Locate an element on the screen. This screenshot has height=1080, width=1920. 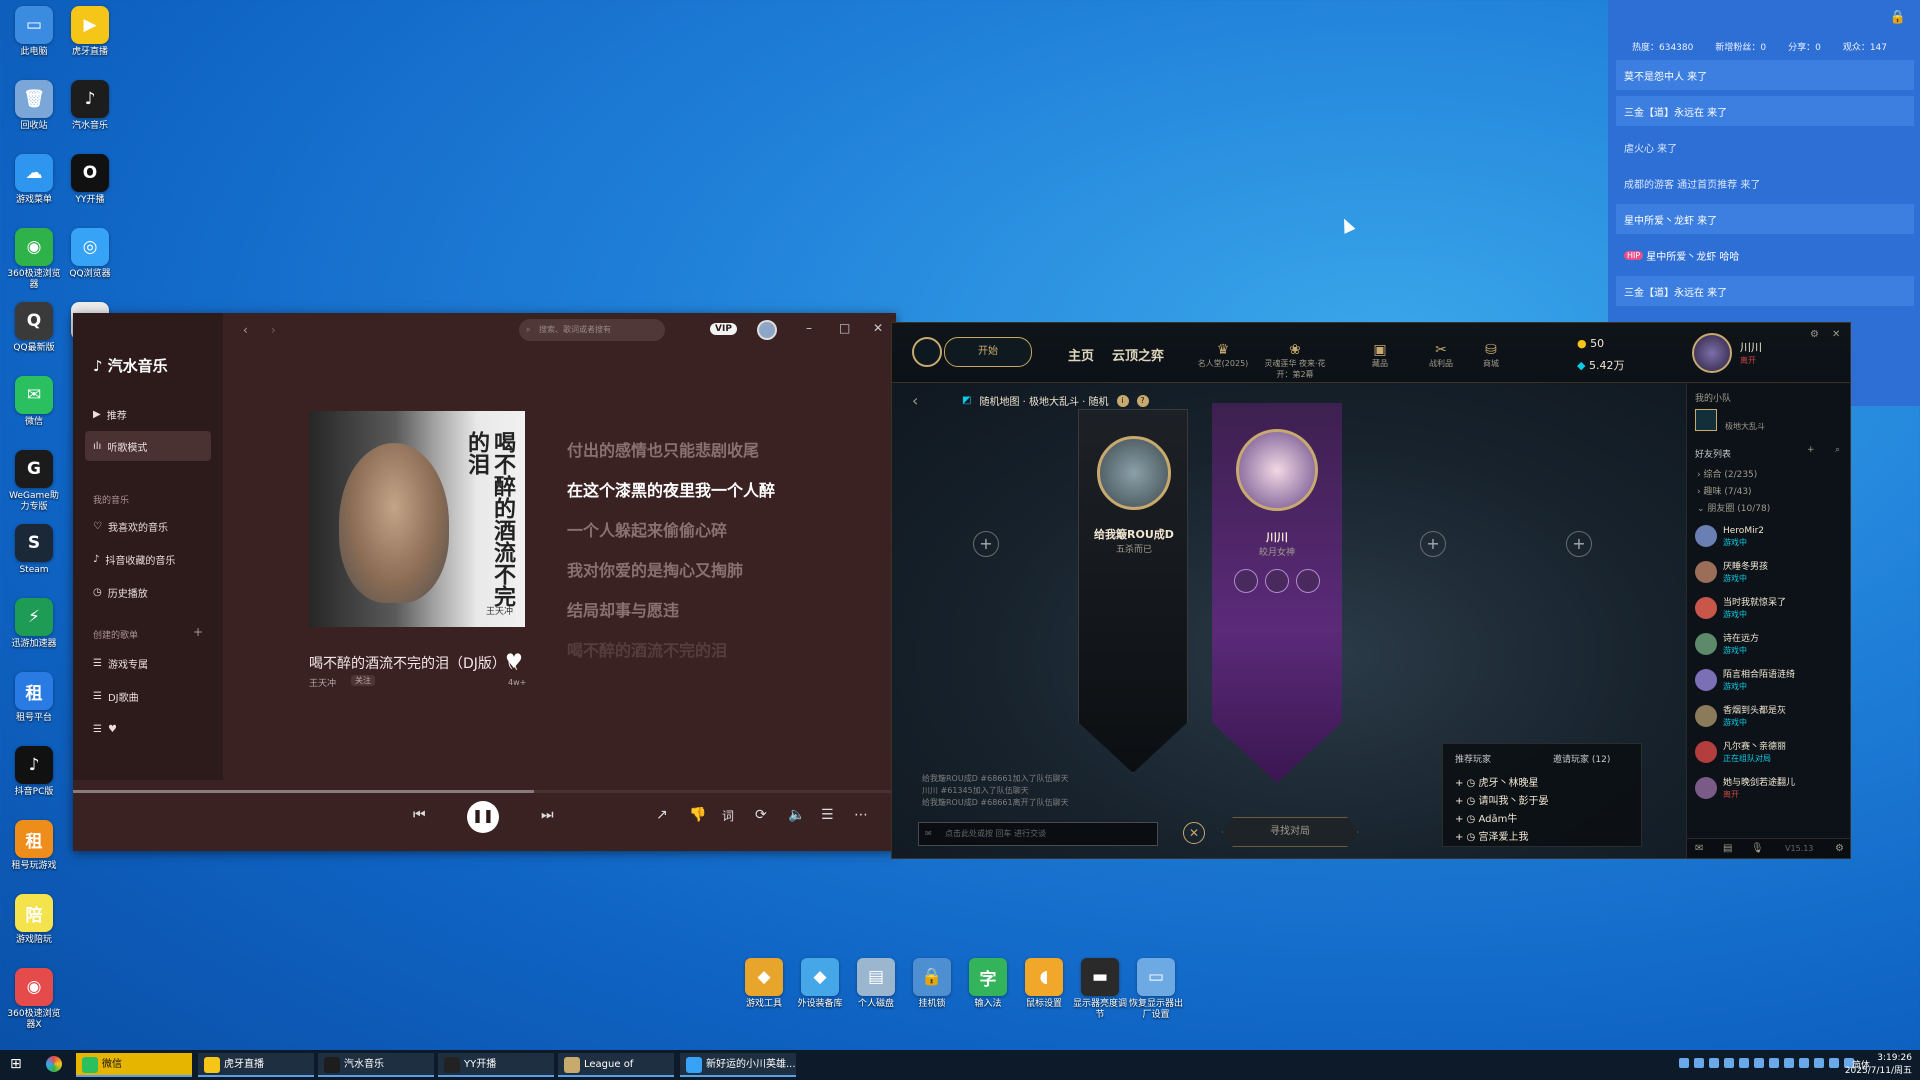
vip-badge: VIP is located at coordinates (723, 329).